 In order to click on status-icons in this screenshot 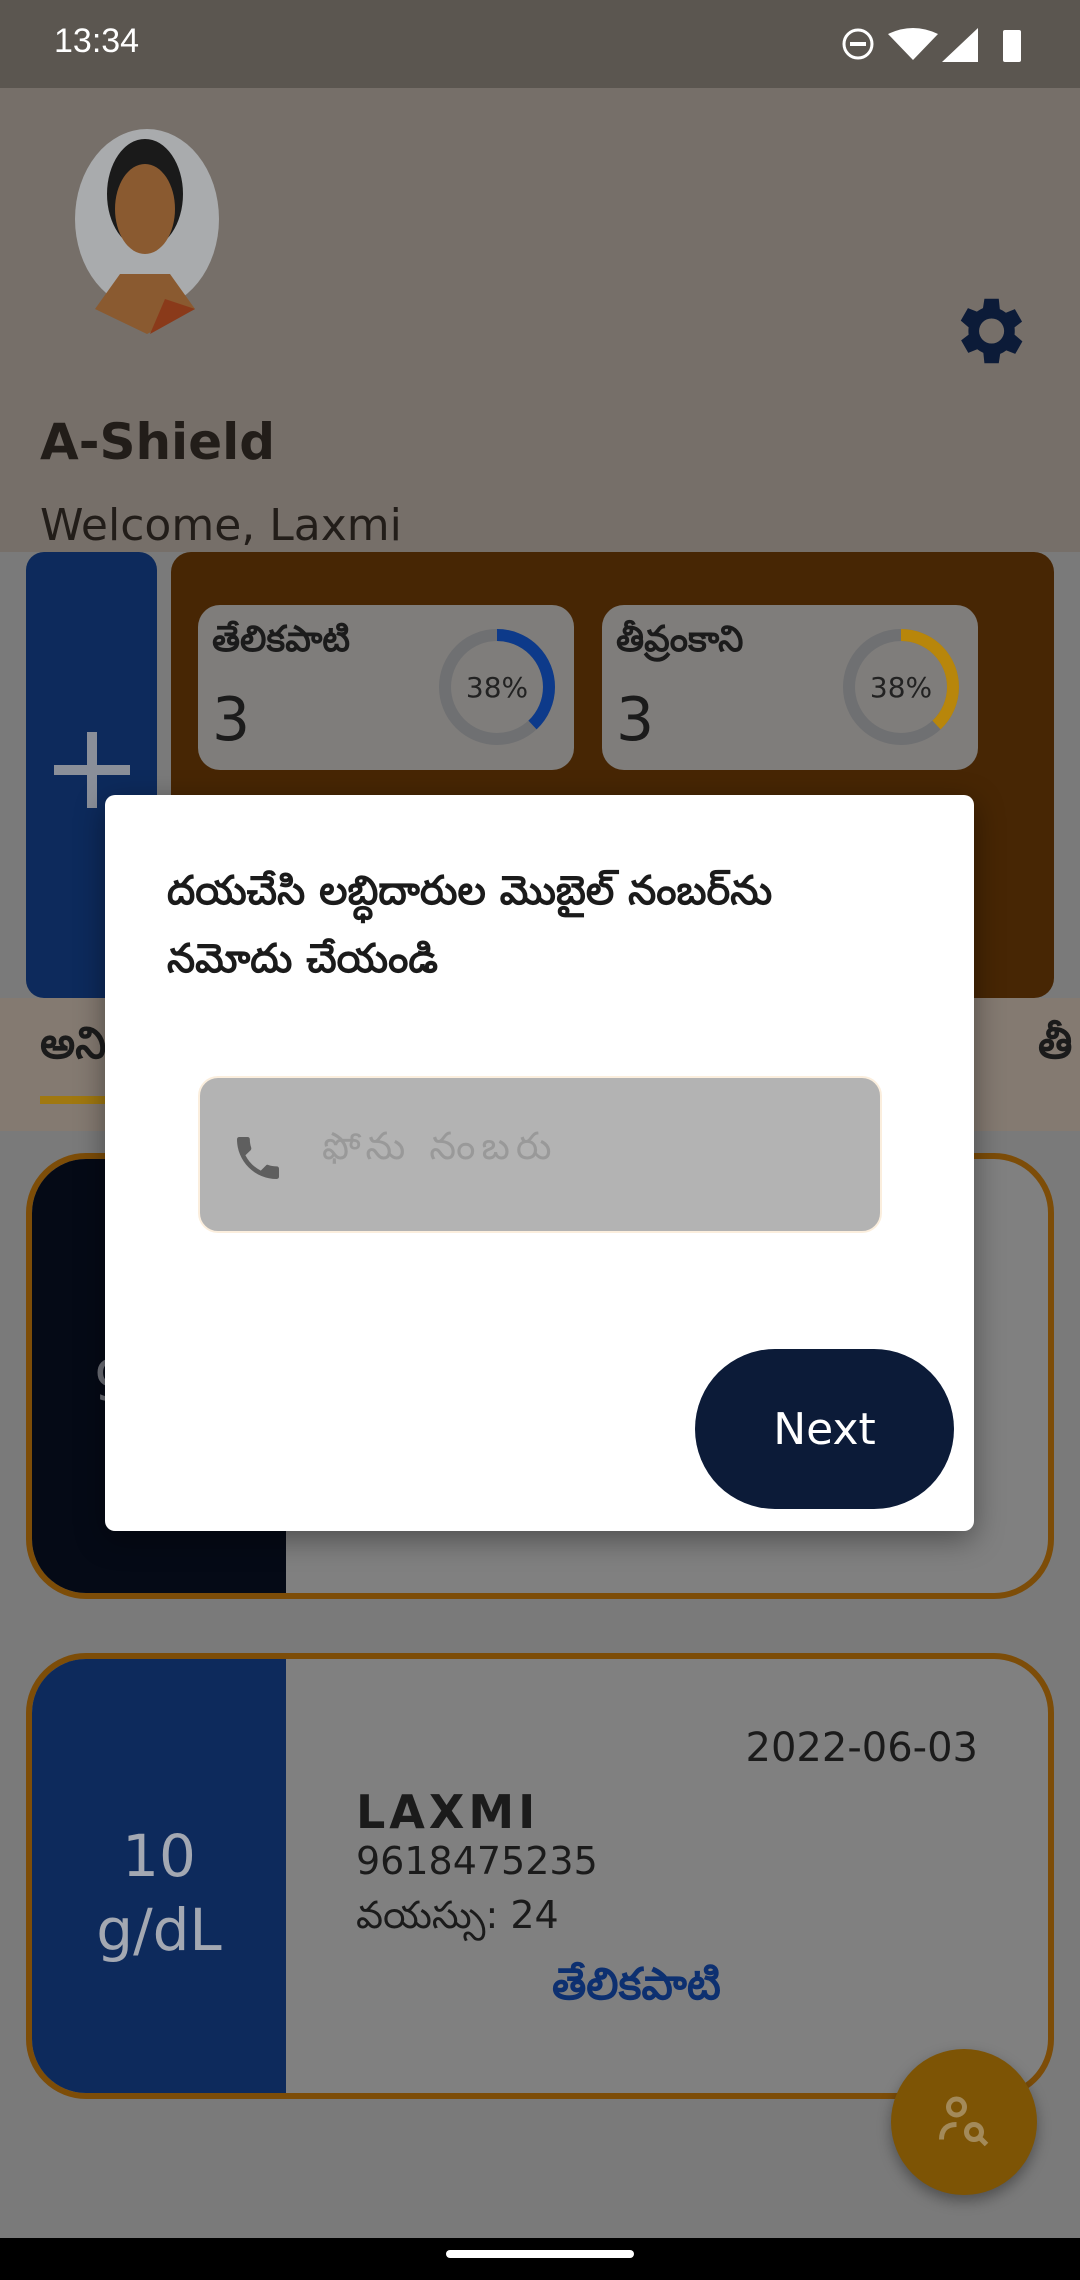, I will do `click(931, 45)`.